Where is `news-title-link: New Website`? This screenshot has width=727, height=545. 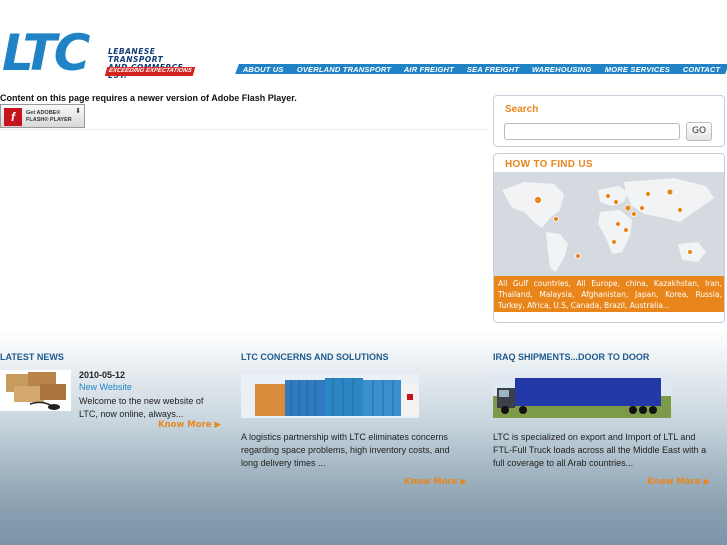
news-title-link: New Website is located at coordinates (105, 387).